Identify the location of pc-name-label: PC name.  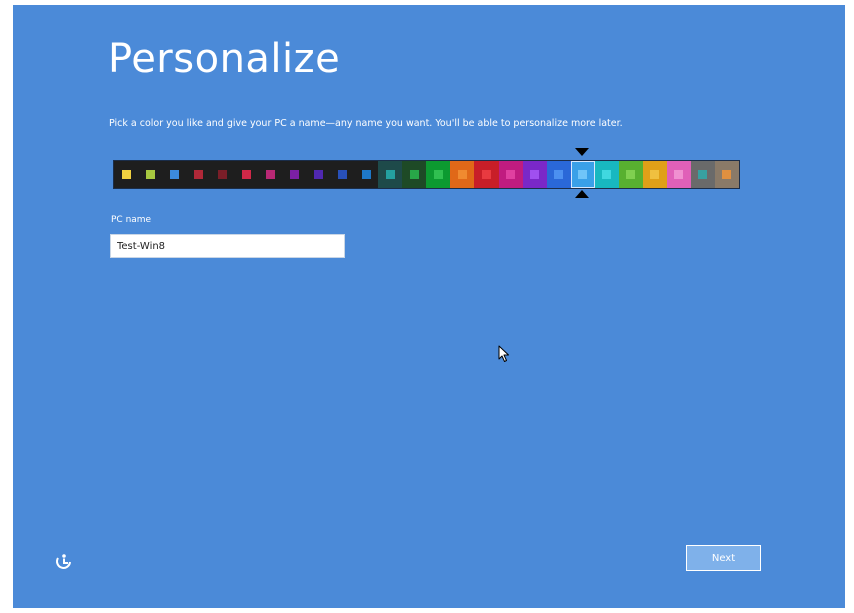
(131, 220).